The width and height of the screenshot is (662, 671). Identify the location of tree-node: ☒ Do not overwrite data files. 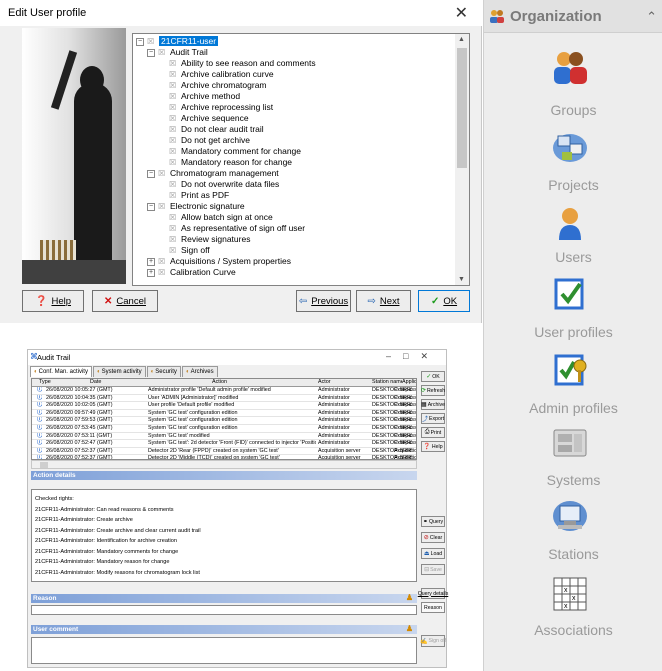
(224, 184).